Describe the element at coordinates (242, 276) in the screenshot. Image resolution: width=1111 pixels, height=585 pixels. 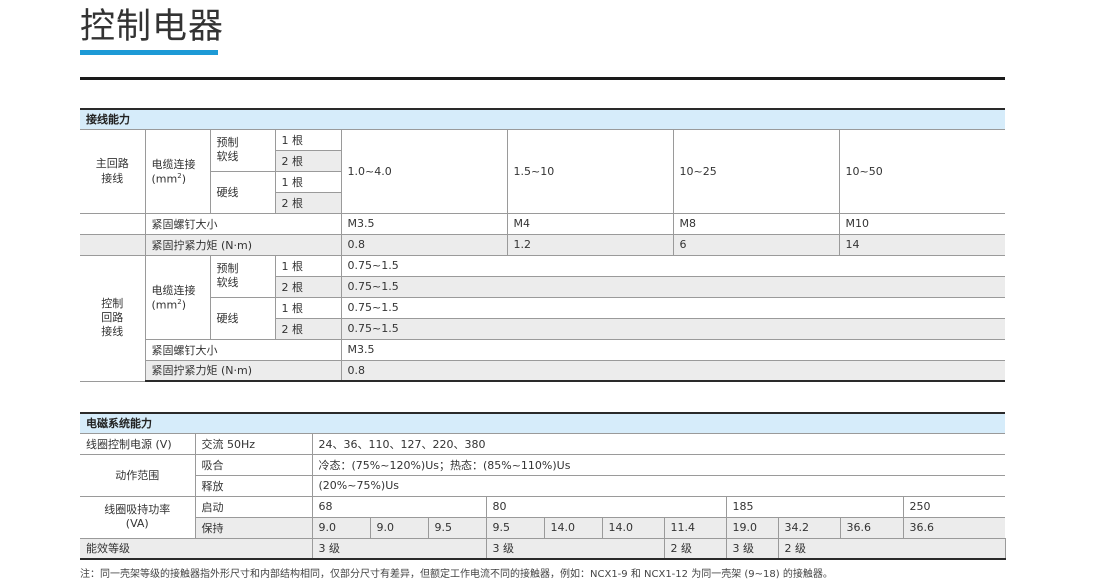
I see `ctrl-prefab-soft-label: 预制 软线` at that location.